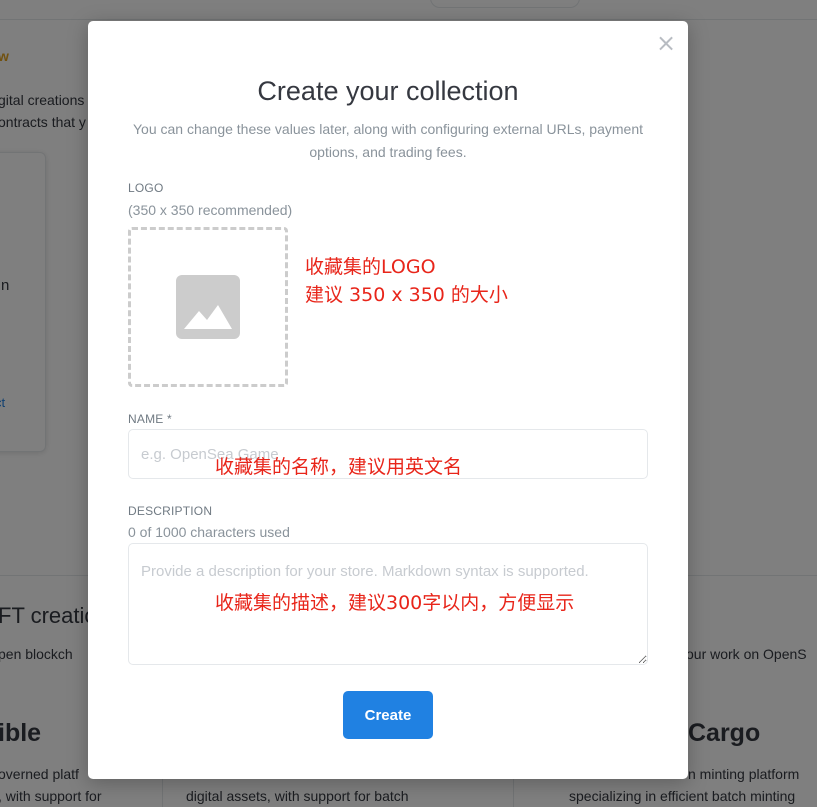 This screenshot has width=817, height=807. Describe the element at coordinates (388, 91) in the screenshot. I see `modal-title: Create your collection` at that location.